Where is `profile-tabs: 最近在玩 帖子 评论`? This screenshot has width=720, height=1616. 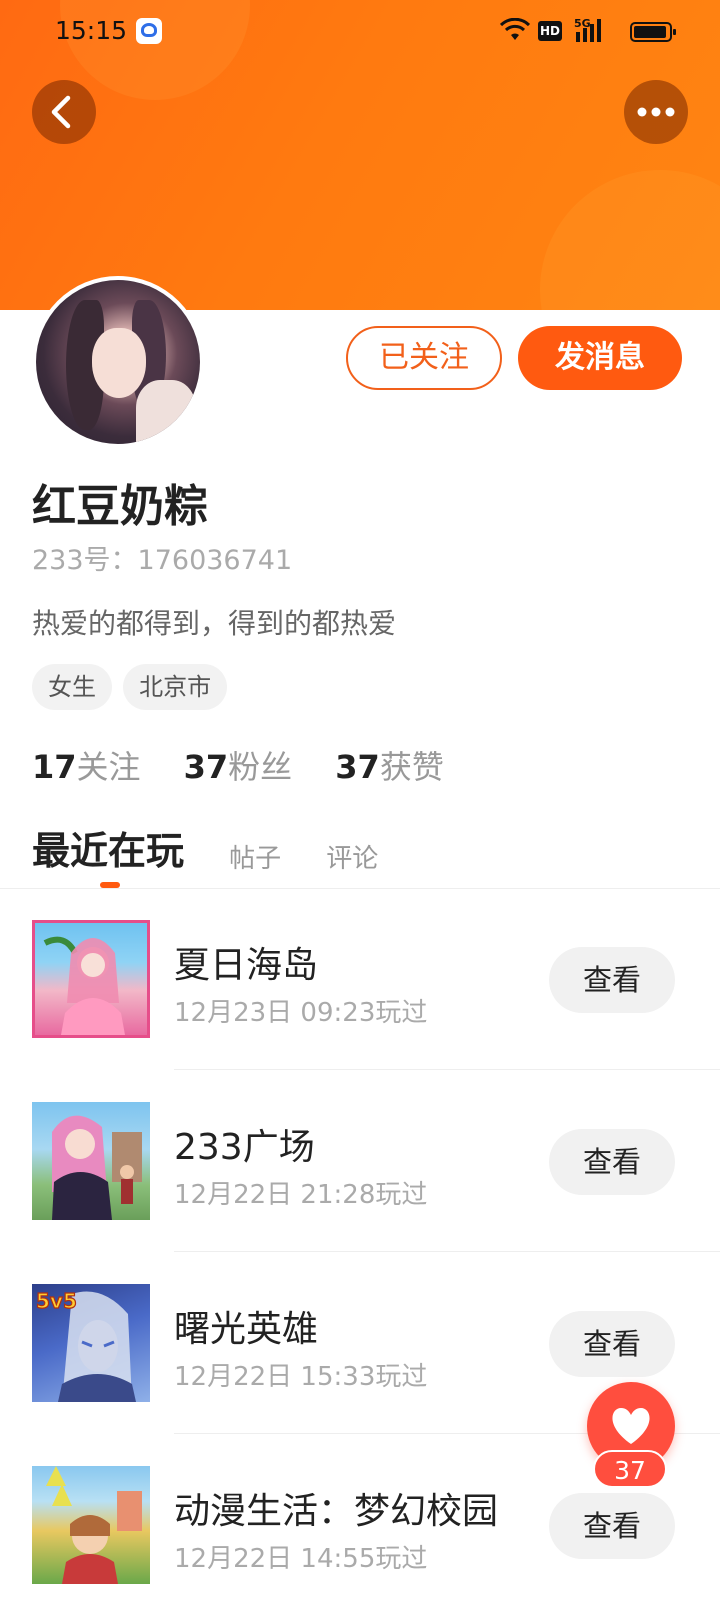 profile-tabs: 最近在玩 帖子 评论 is located at coordinates (225, 850).